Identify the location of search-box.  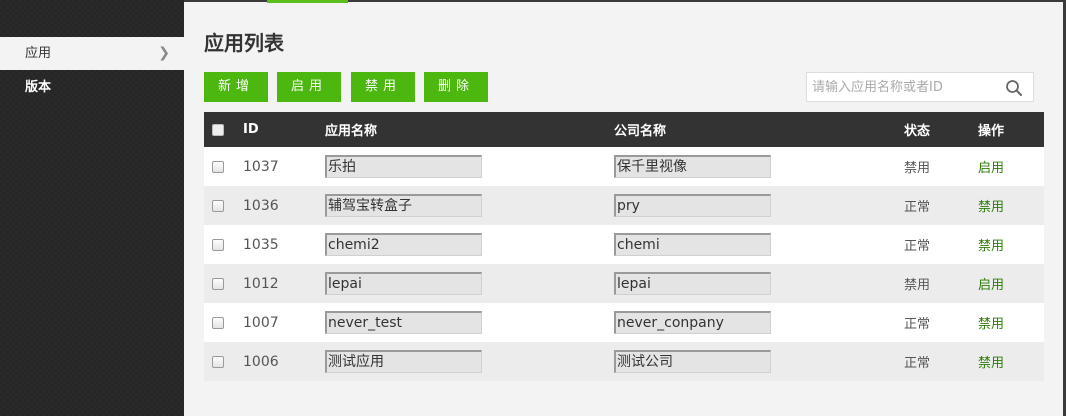
(920, 87).